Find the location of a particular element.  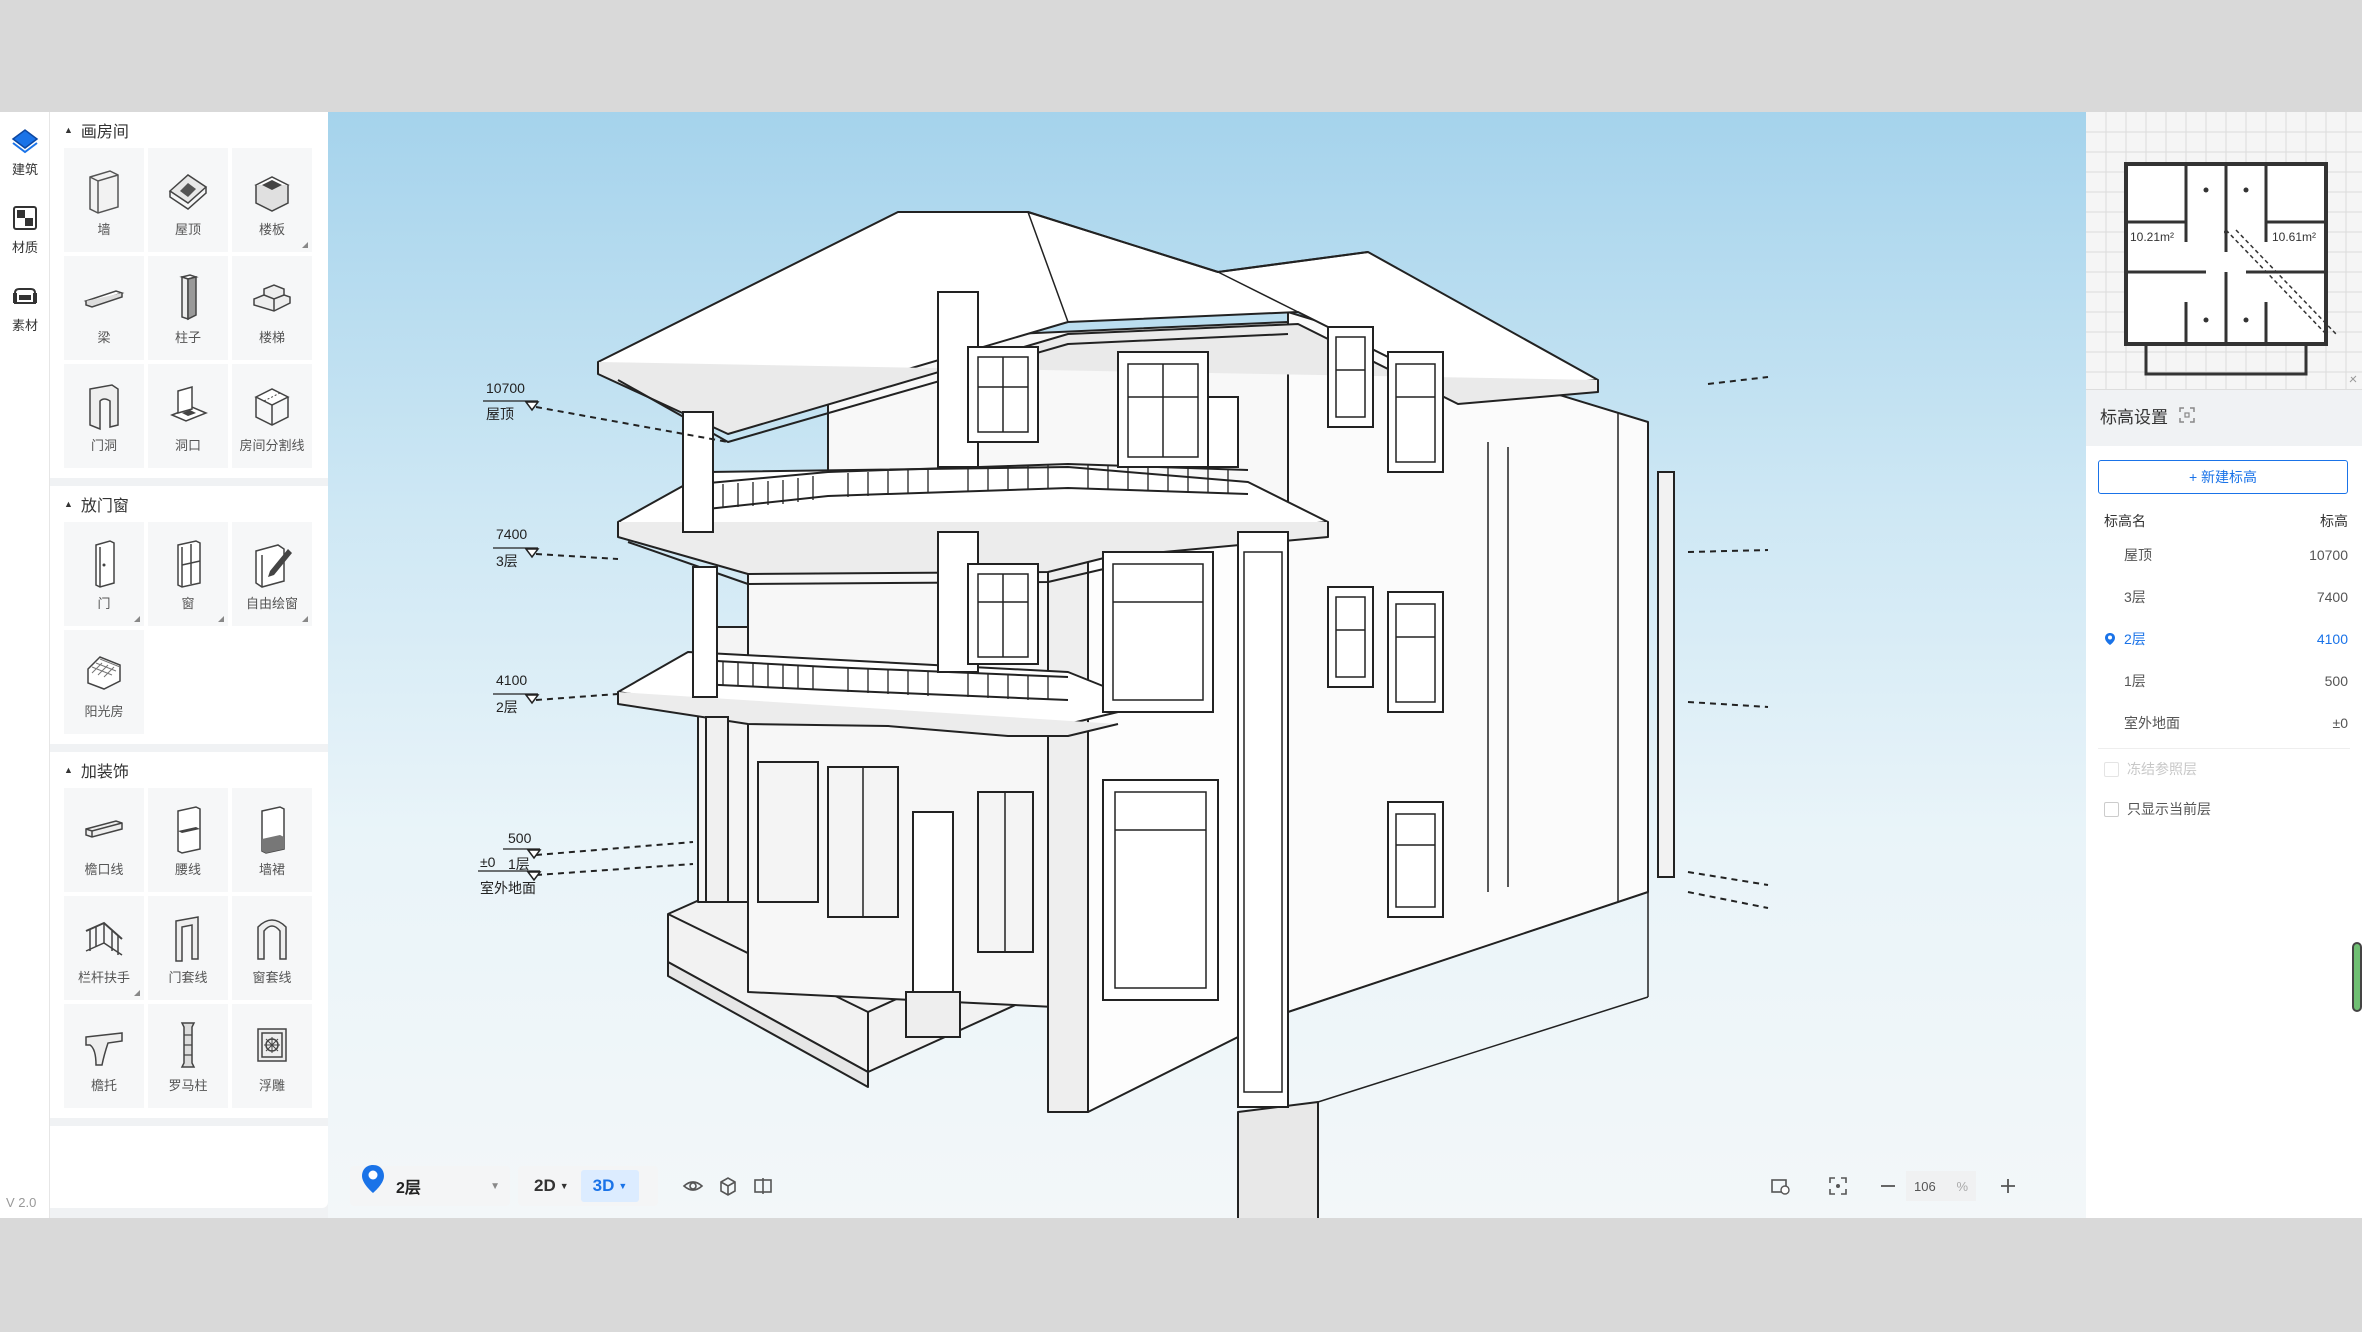

show-current-floor-checkbox: 只显示当前层 is located at coordinates (2224, 809).